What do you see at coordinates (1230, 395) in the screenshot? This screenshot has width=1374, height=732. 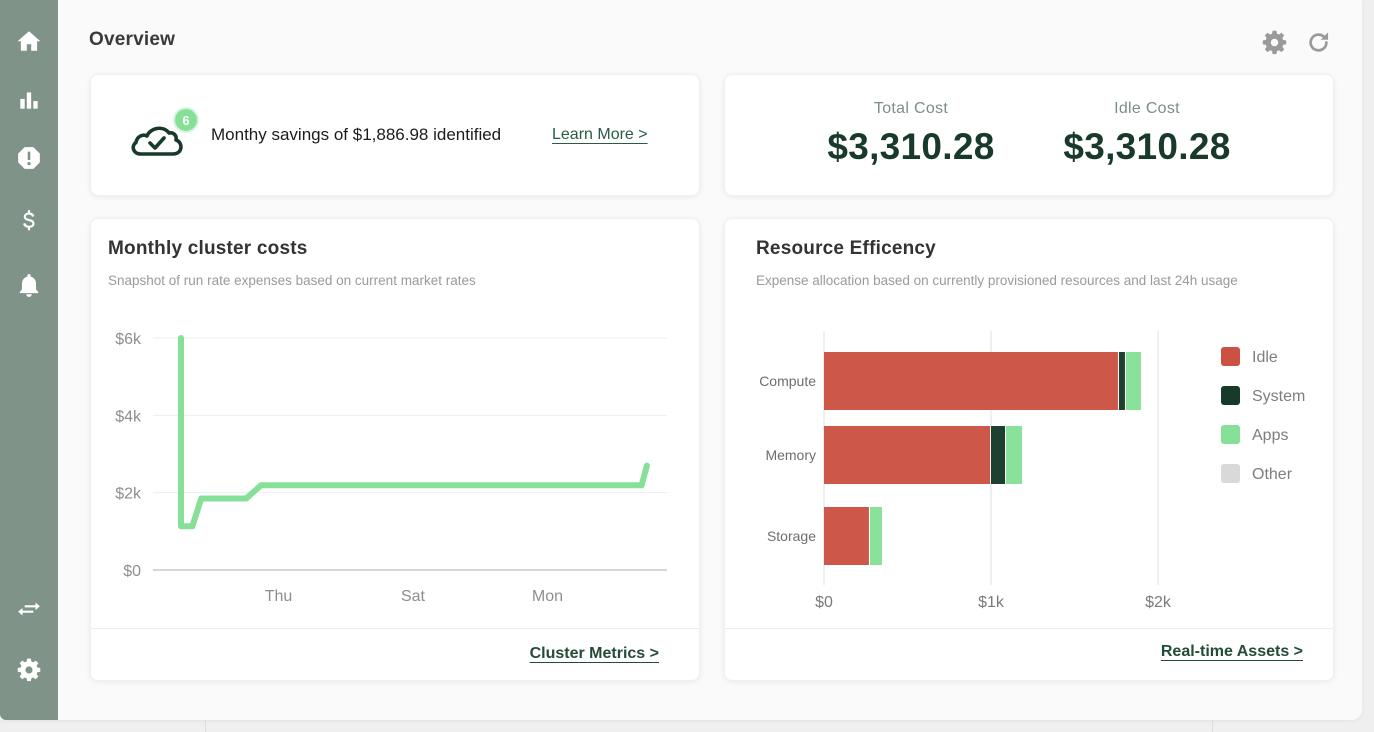 I see `legend-swatch-system` at bounding box center [1230, 395].